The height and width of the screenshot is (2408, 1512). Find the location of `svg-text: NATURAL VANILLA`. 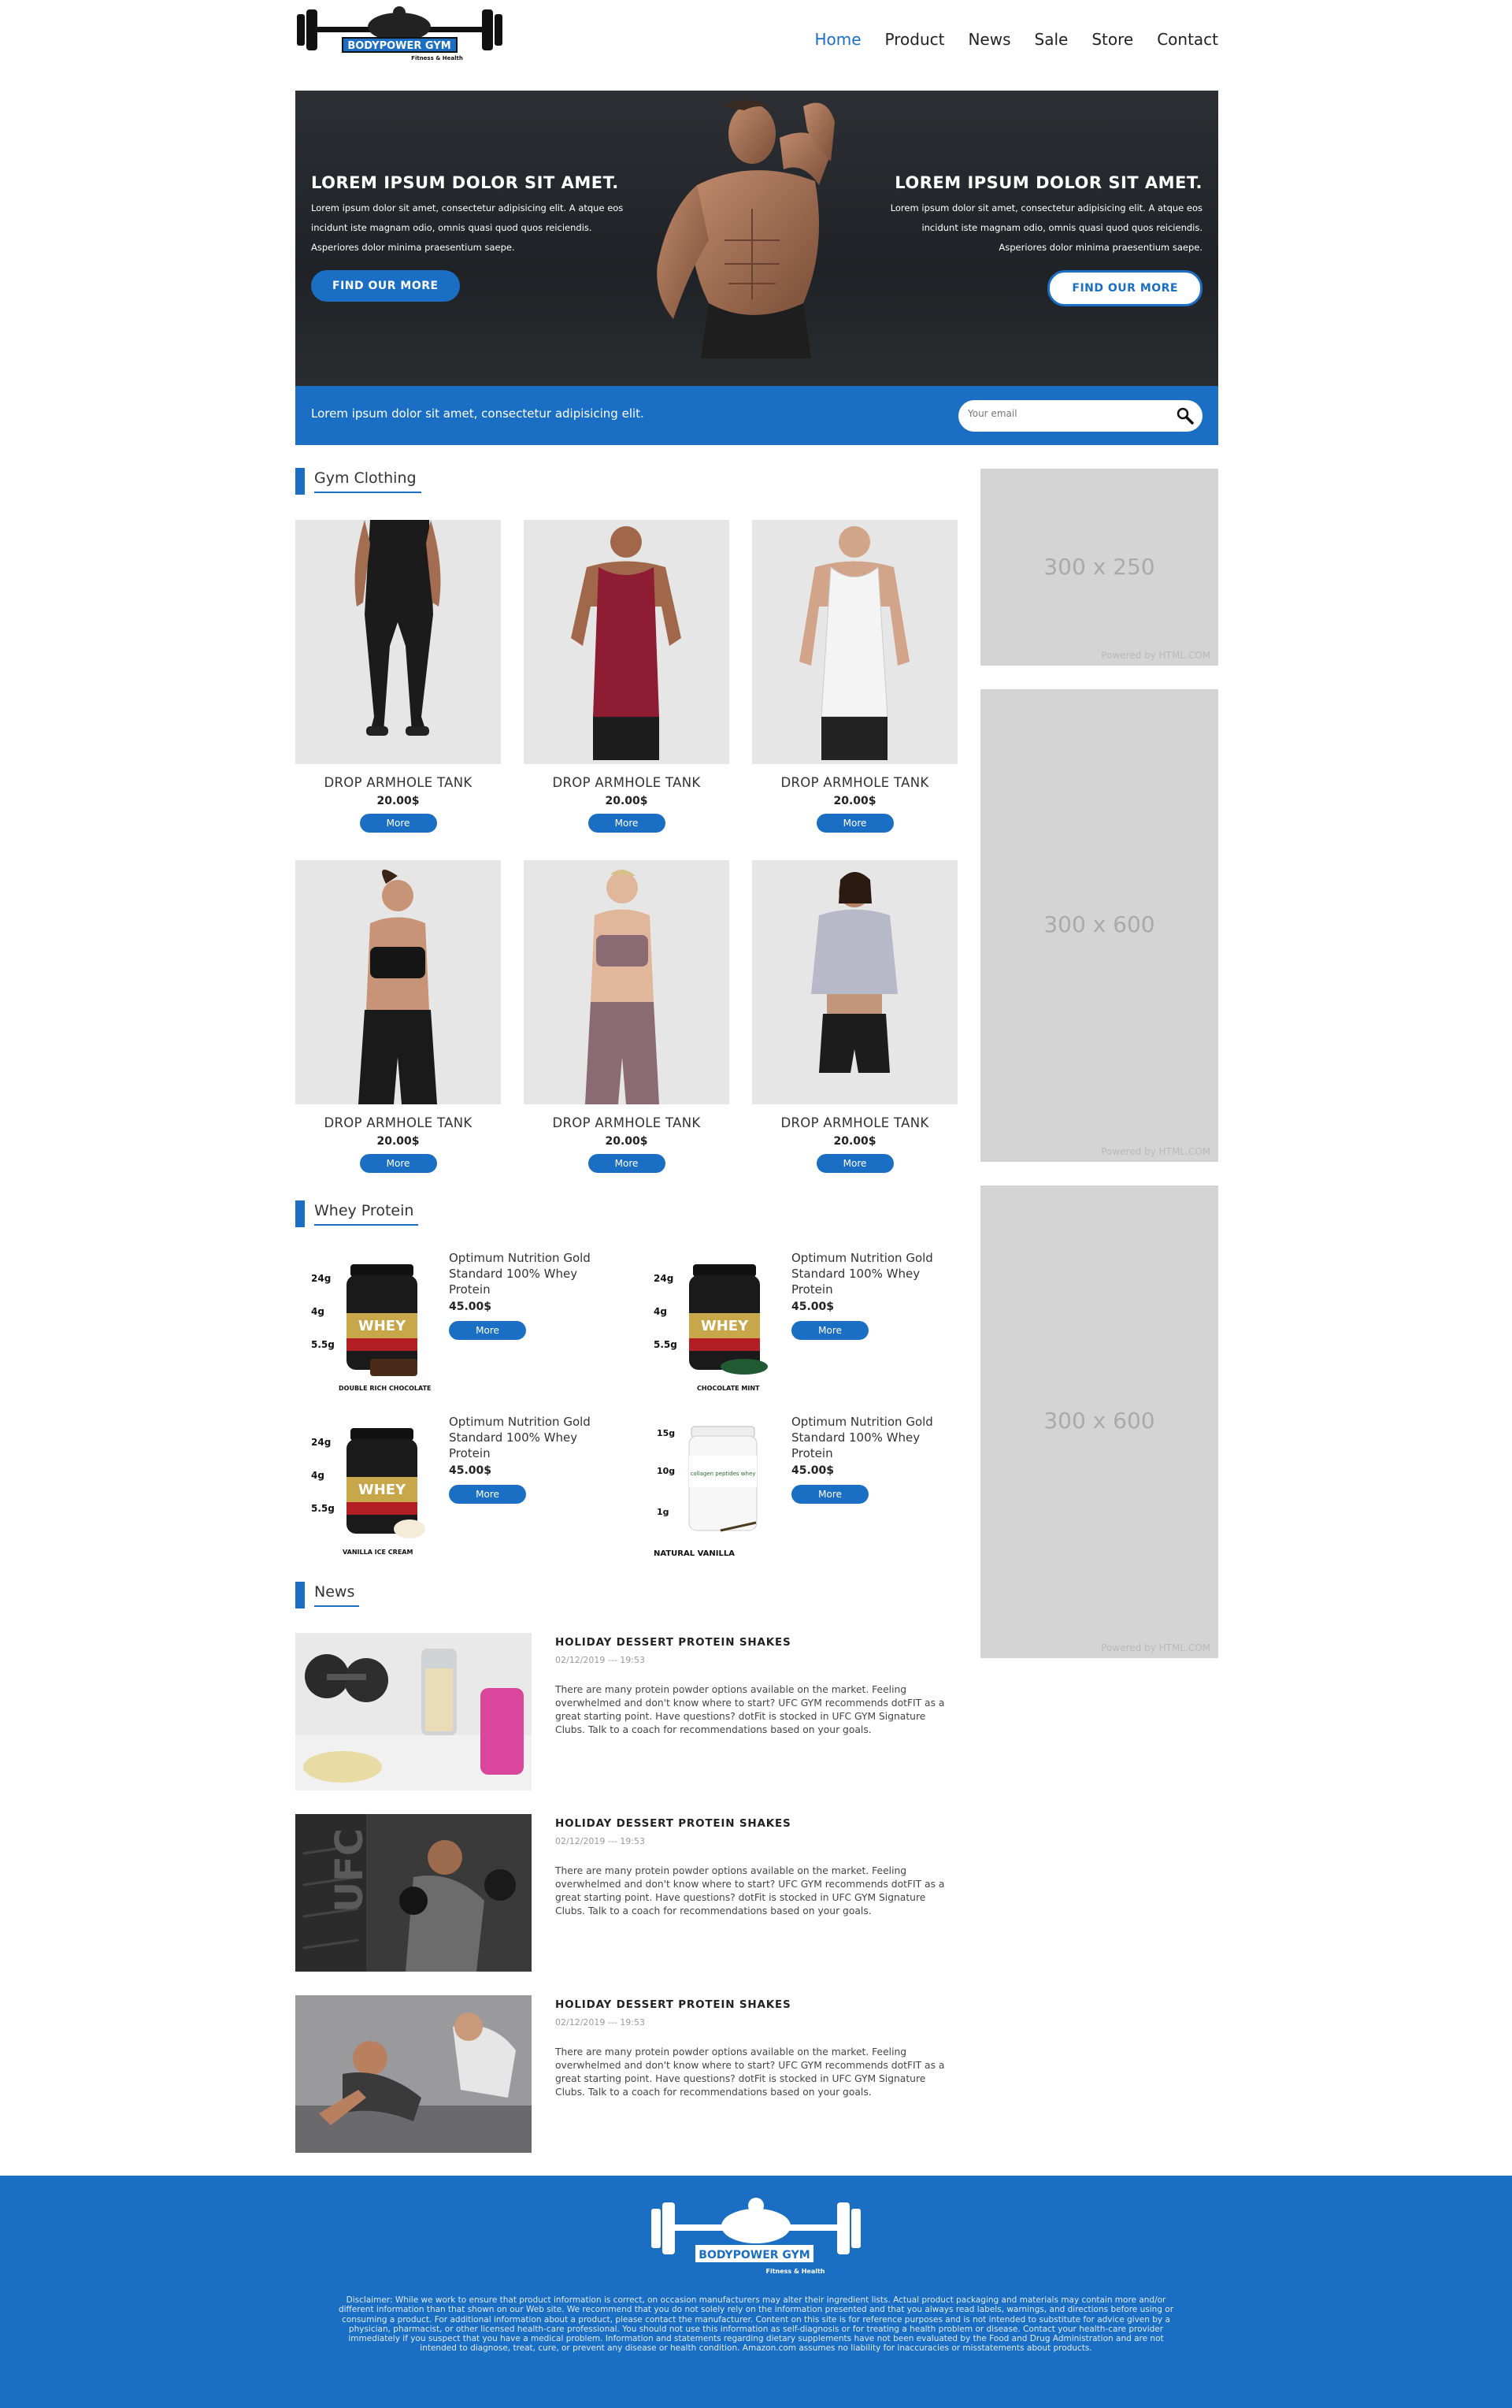

svg-text: NATURAL VANILLA is located at coordinates (694, 1553).